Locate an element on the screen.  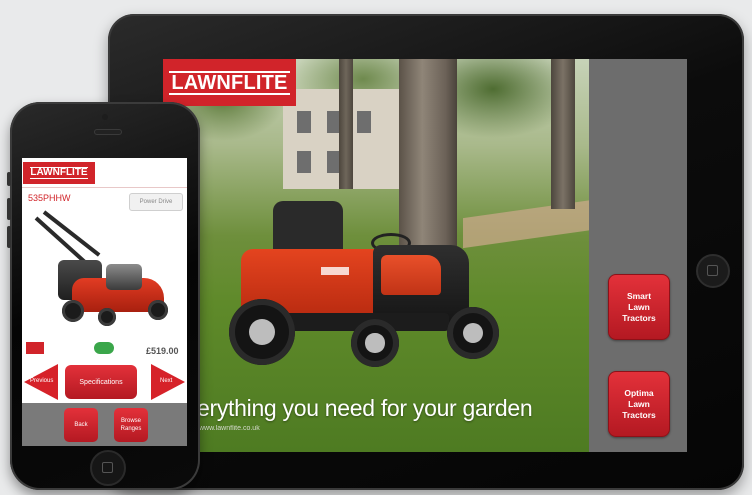
engine-brand-icon is located at coordinates (64, 348).